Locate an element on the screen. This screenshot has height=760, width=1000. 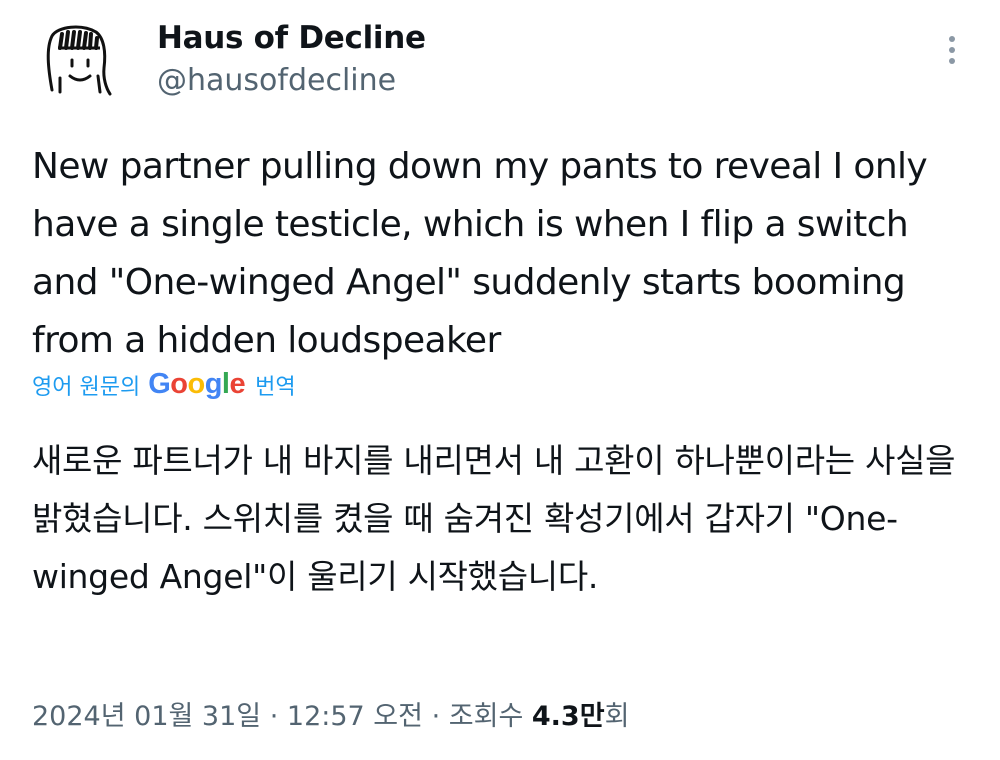
avatar is located at coordinates (85, 58).